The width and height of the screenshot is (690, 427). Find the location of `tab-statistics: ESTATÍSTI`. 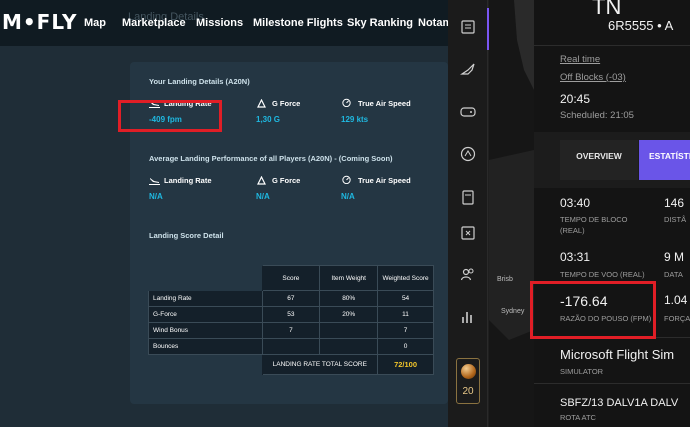

tab-statistics: ESTATÍSTI is located at coordinates (664, 160).